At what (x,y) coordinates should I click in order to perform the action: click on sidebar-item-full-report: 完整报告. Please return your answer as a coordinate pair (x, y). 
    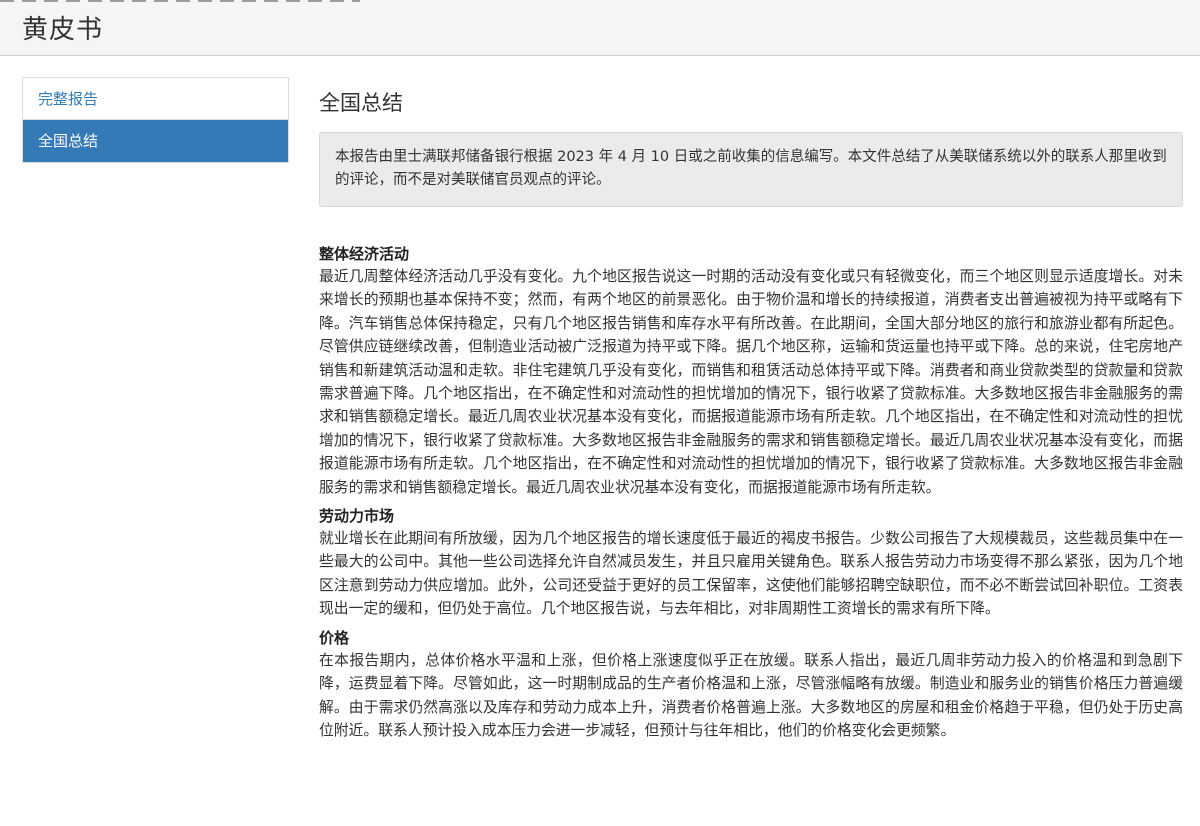
    Looking at the image, I should click on (155, 99).